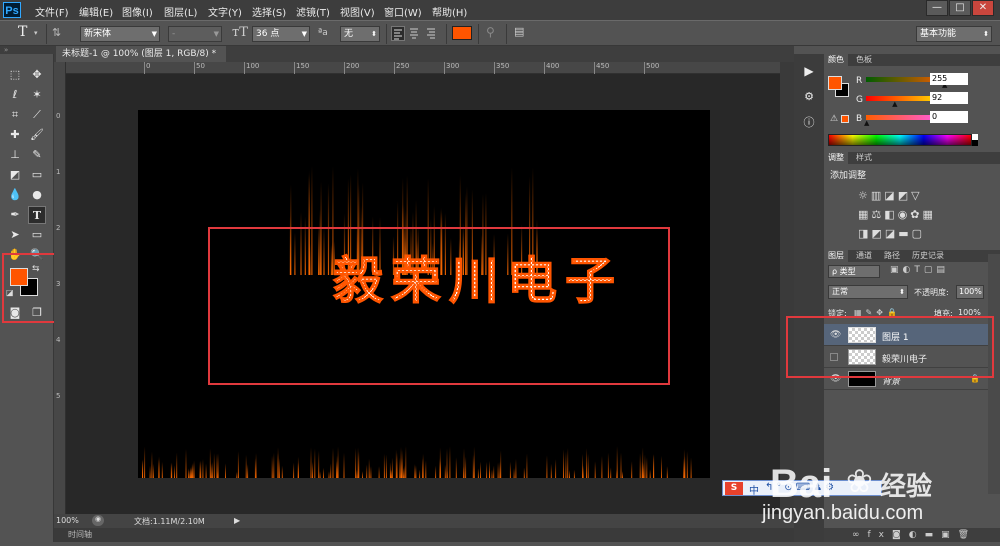  What do you see at coordinates (15, 195) in the screenshot?
I see `blur-tool-icon: 💧` at bounding box center [15, 195].